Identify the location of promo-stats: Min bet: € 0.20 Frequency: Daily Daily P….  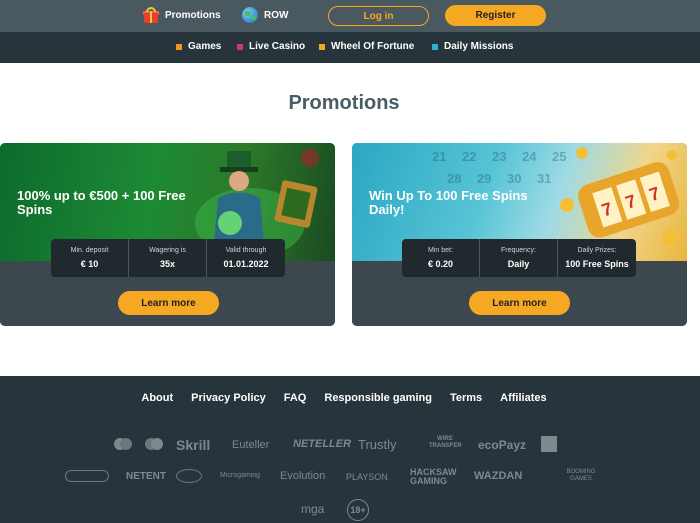
(519, 258).